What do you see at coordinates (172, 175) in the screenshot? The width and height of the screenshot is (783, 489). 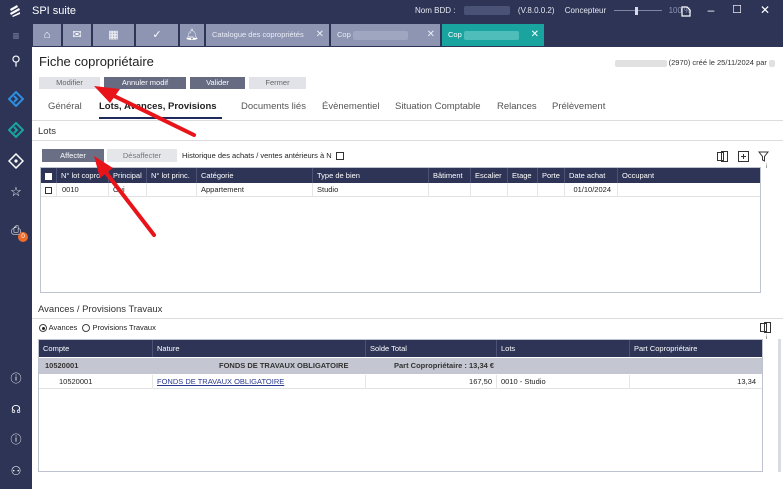 I see `column-header: N° lot princ.` at bounding box center [172, 175].